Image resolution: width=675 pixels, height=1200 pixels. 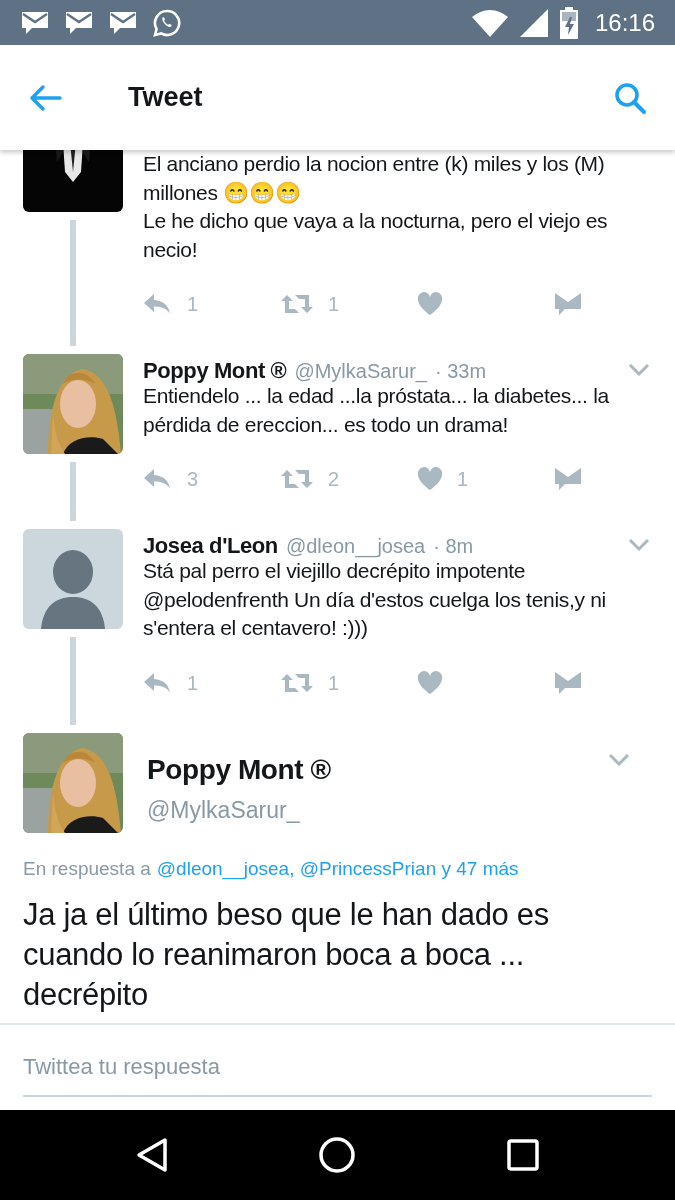 What do you see at coordinates (151, 1155) in the screenshot?
I see `back-nav-button` at bounding box center [151, 1155].